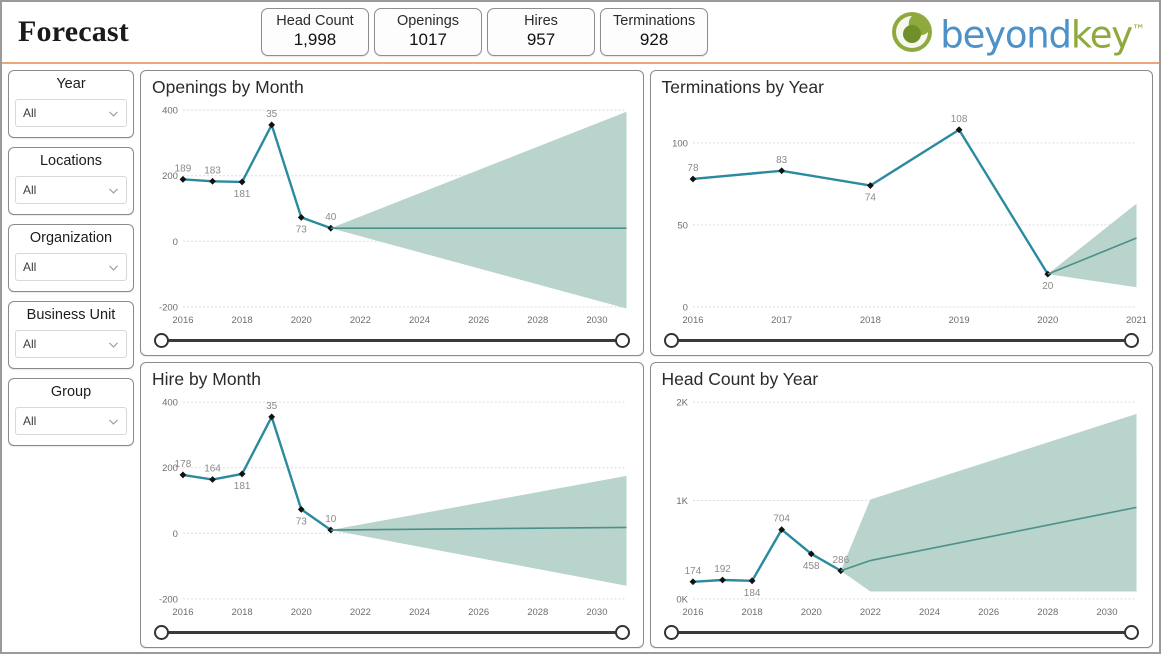  What do you see at coordinates (596, 612) in the screenshot?
I see `svg-text: 2030` at bounding box center [596, 612].